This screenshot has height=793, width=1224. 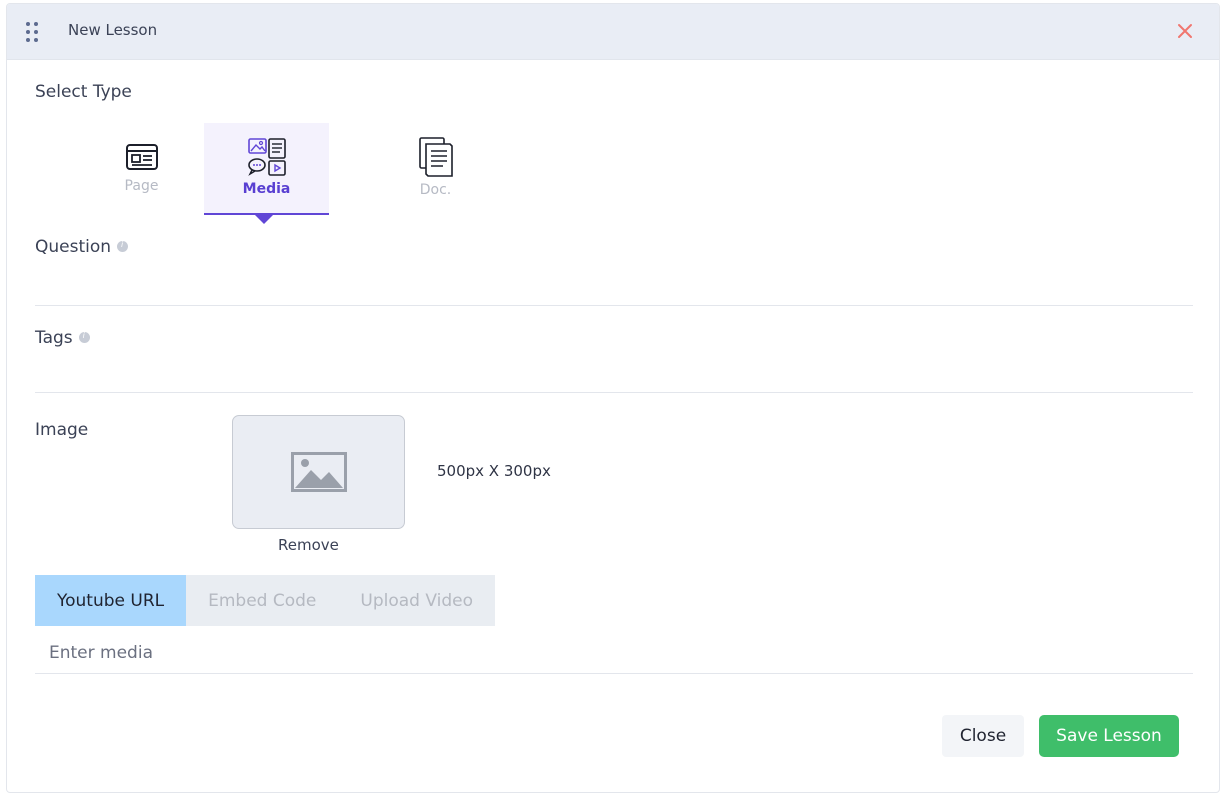 I want to click on tab-upload-video: Upload Video, so click(x=416, y=600).